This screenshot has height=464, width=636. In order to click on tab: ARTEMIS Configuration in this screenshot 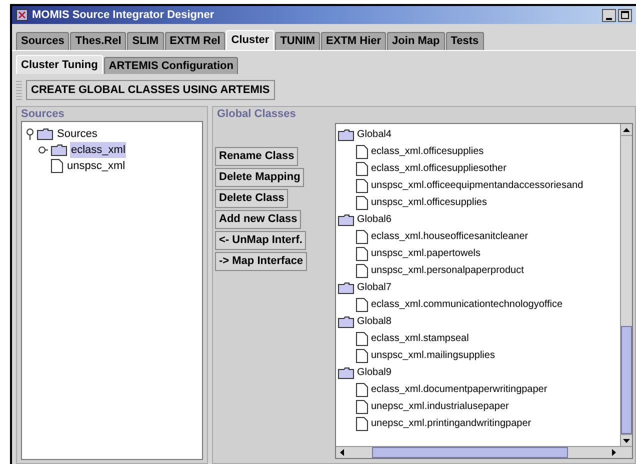, I will do `click(171, 65)`.